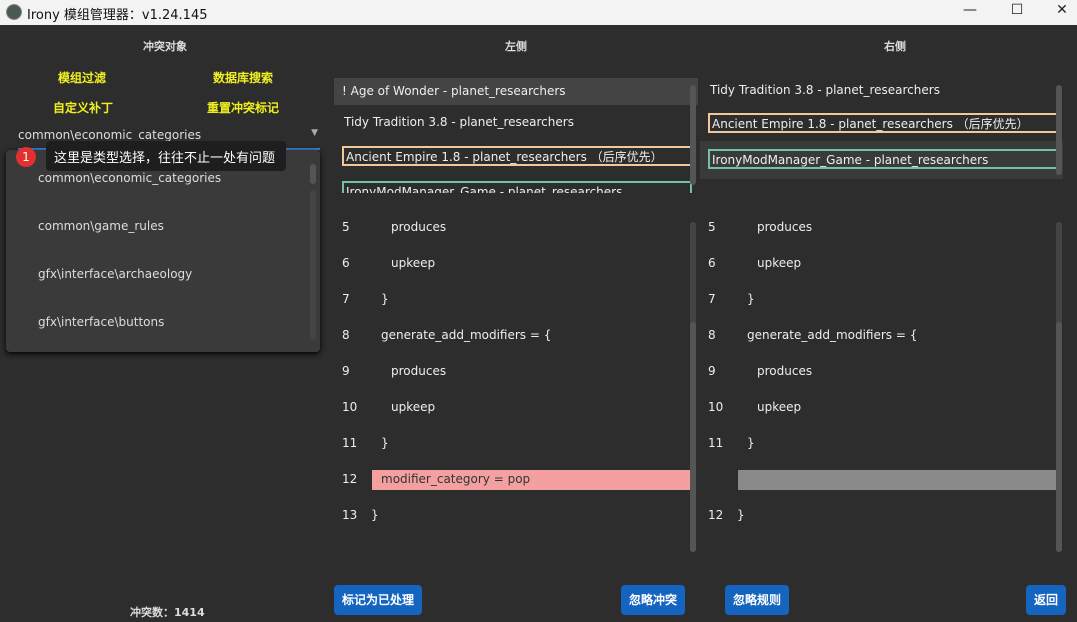 Image resolution: width=1077 pixels, height=622 pixels. I want to click on app-logo-icon, so click(14, 12).